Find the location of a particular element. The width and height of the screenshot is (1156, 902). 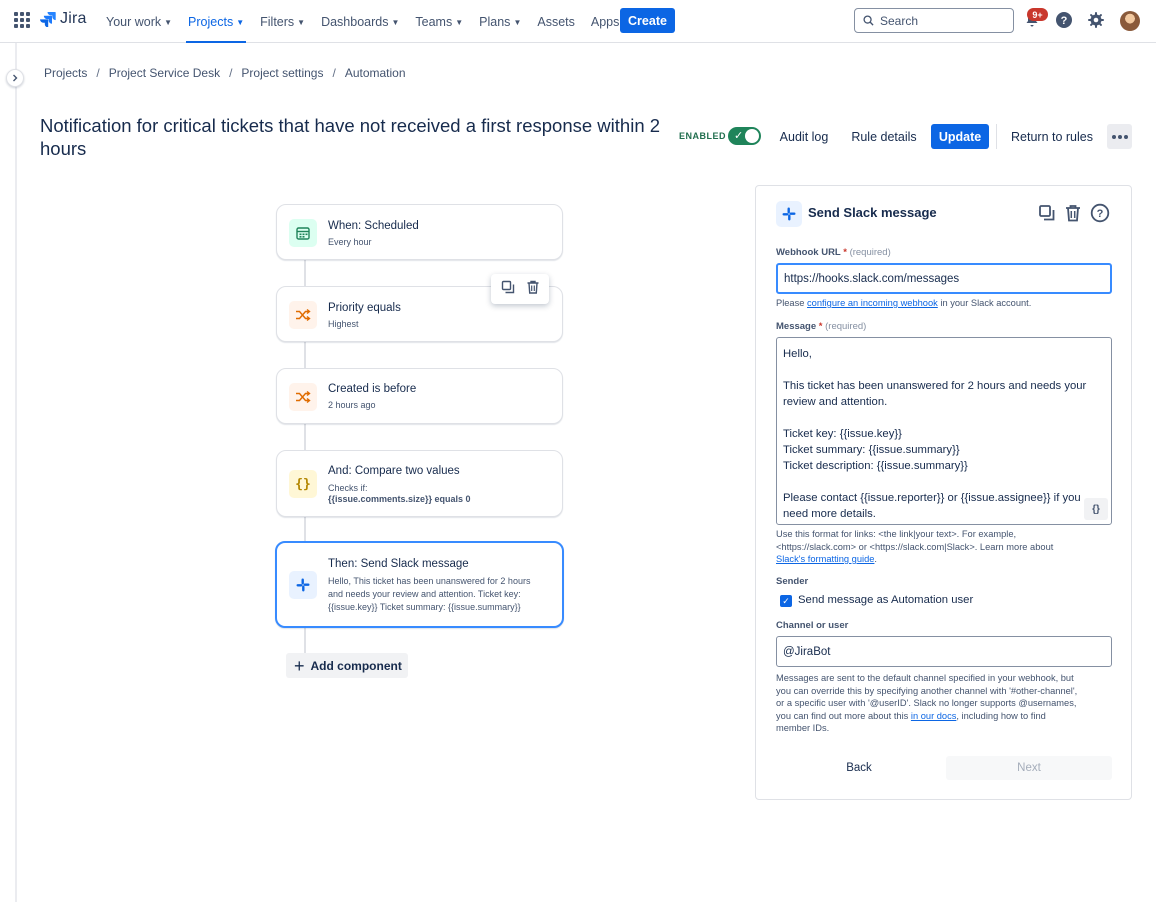

panel-title: Send Slack message is located at coordinates (872, 212).